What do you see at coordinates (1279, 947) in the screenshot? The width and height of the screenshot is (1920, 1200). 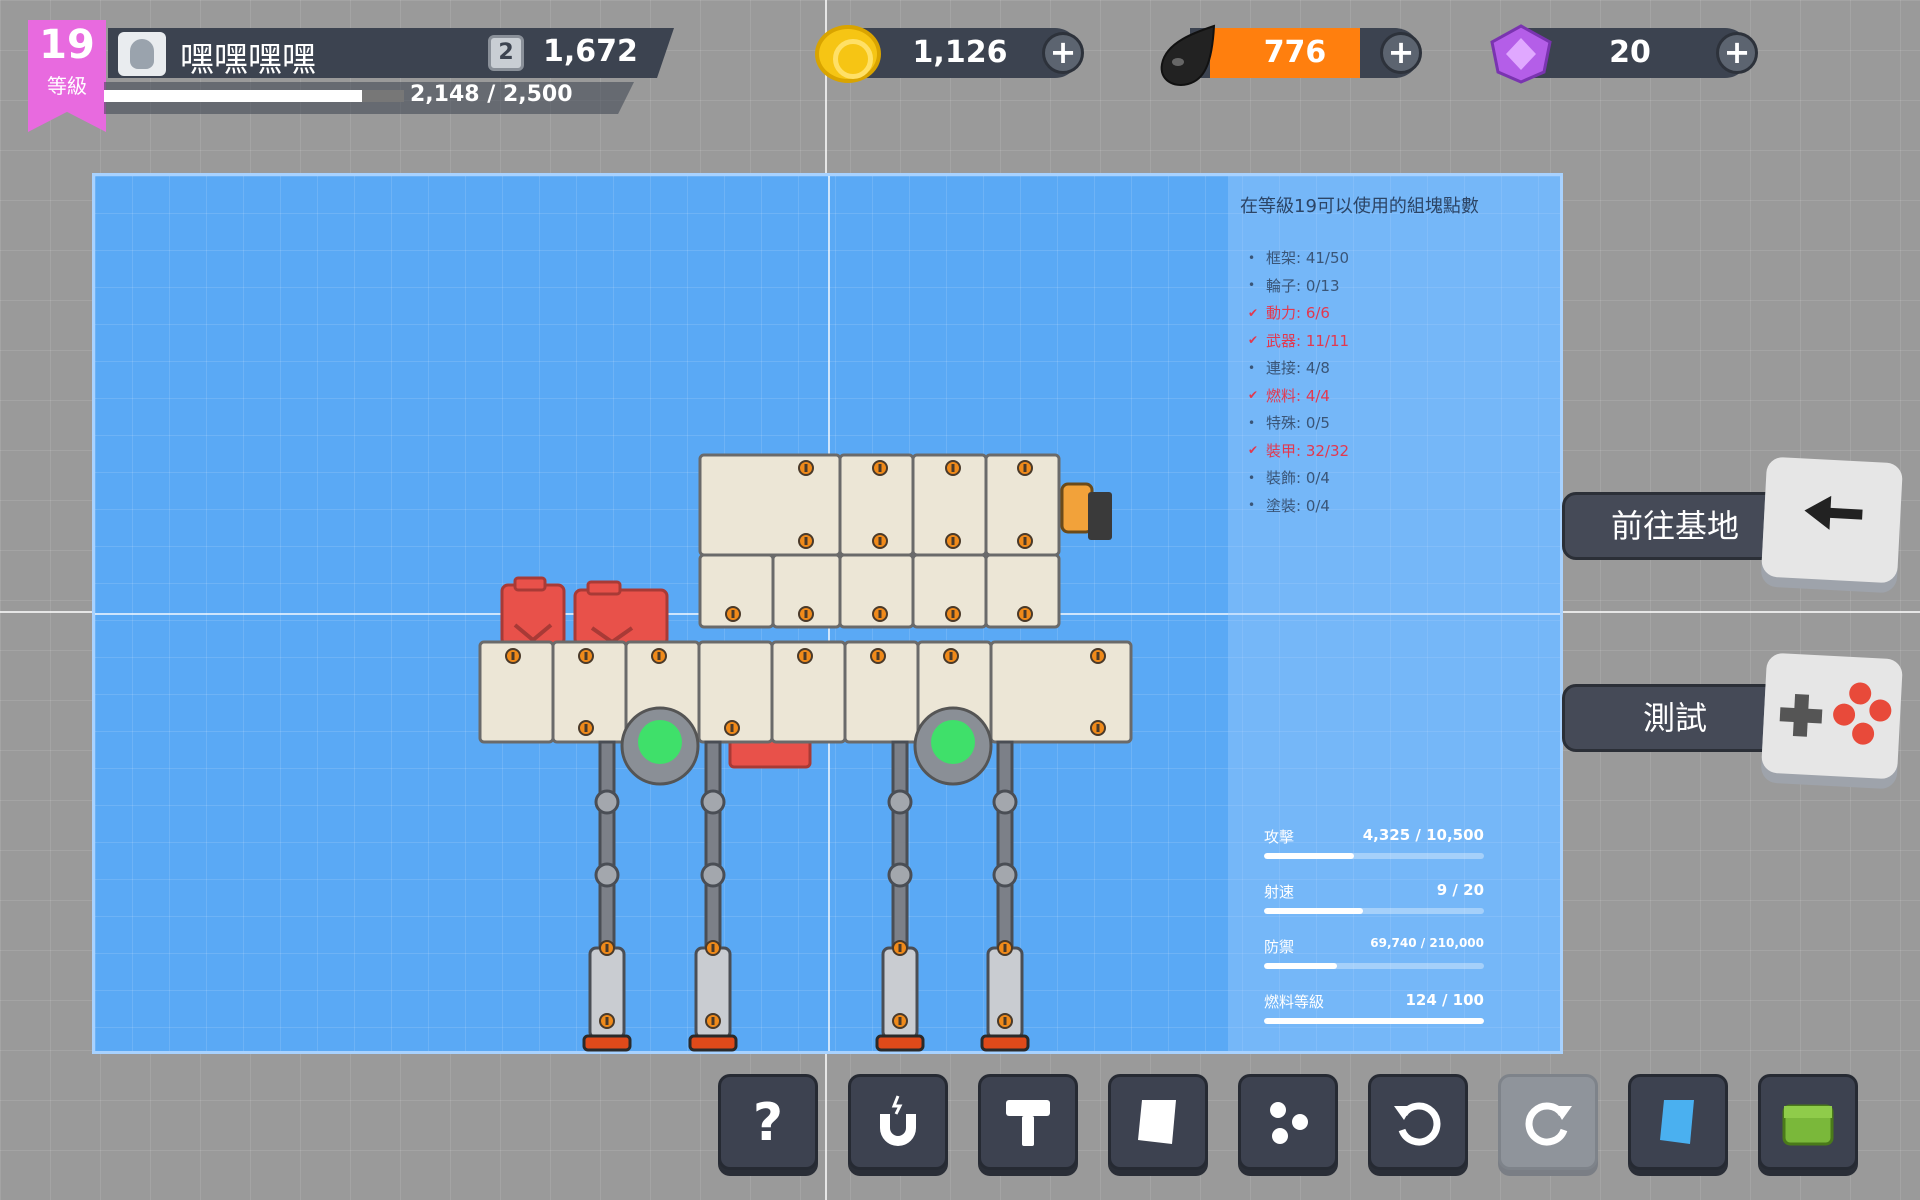 I see `stat-label: 防禦` at bounding box center [1279, 947].